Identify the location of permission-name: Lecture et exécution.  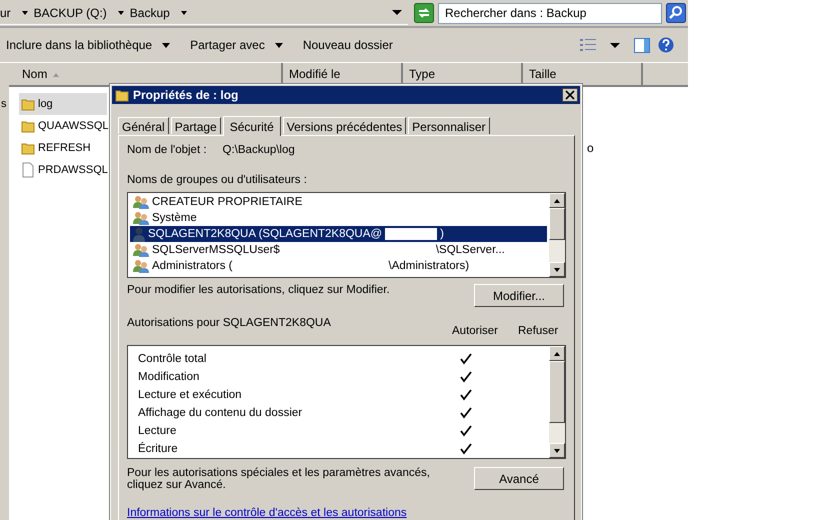
(190, 395).